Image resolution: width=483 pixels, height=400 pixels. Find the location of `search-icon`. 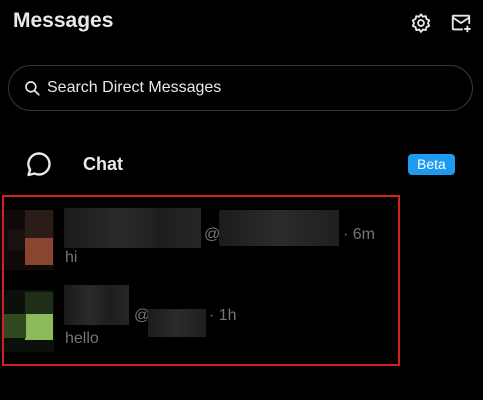

search-icon is located at coordinates (32, 88).